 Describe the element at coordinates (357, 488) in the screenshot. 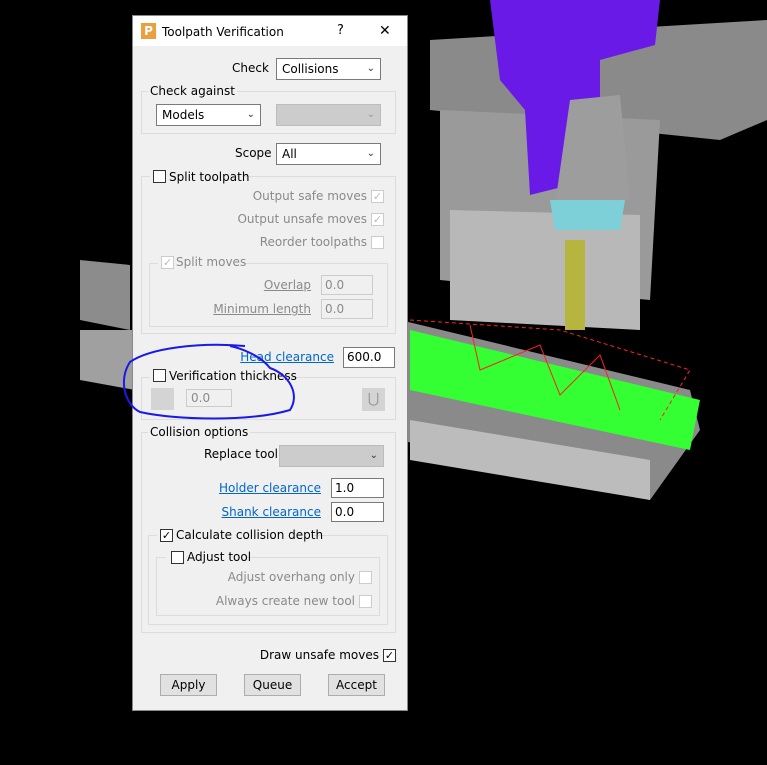

I see `holder-clearance-input: 1.0` at that location.